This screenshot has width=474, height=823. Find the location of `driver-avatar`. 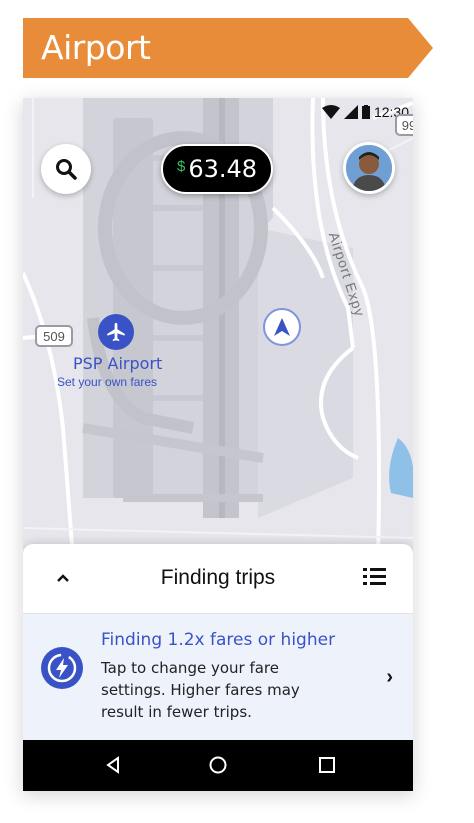

driver-avatar is located at coordinates (369, 168).